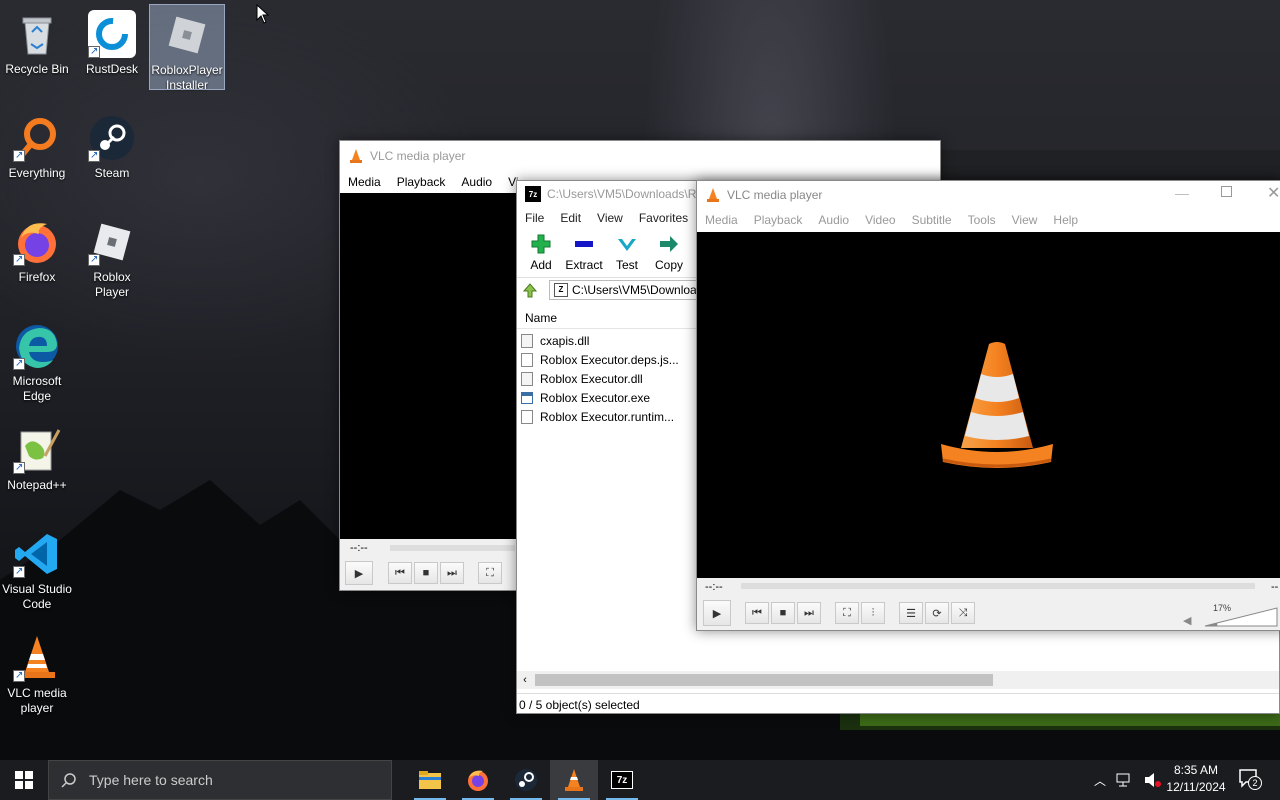  I want to click on vlc-back-video-area, so click(430, 366).